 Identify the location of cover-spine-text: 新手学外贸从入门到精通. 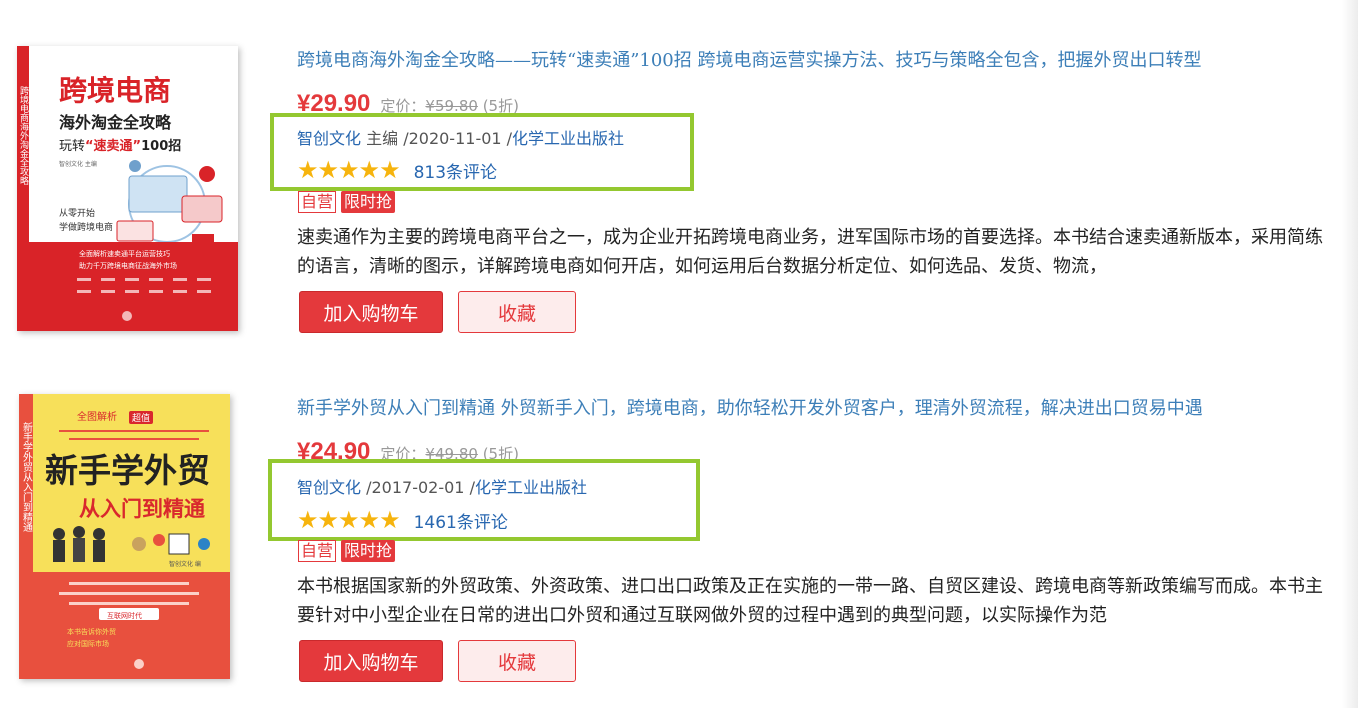
(27, 476).